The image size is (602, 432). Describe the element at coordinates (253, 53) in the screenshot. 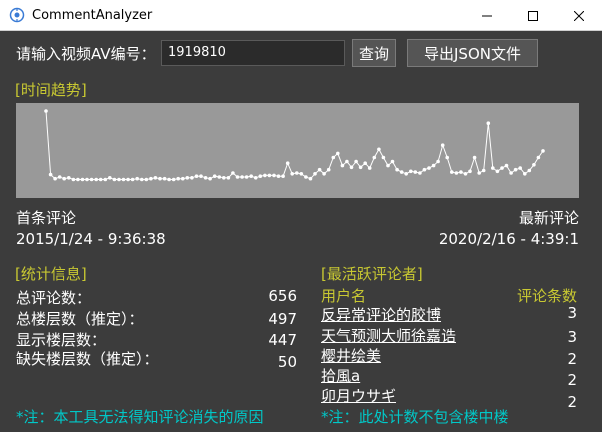

I see `av-number-input: 1919810` at that location.